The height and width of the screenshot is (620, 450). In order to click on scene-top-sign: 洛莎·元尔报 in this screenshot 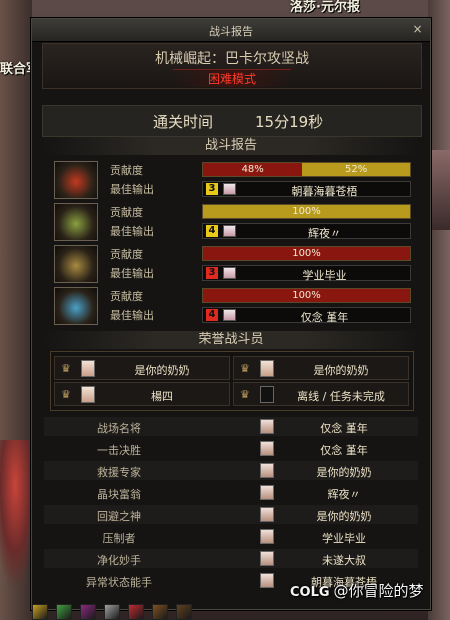, I will do `click(325, 7)`.